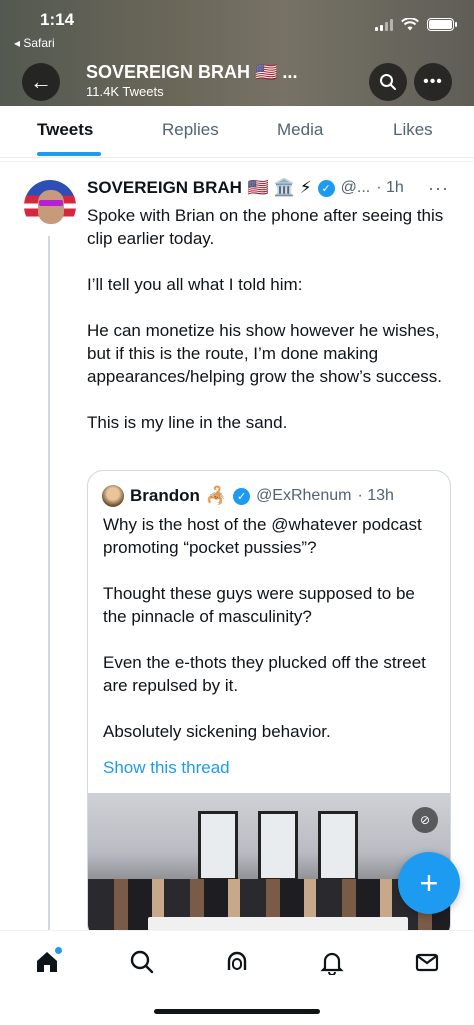 This screenshot has width=474, height=1025. What do you see at coordinates (237, 1011) in the screenshot?
I see `home-indicator` at bounding box center [237, 1011].